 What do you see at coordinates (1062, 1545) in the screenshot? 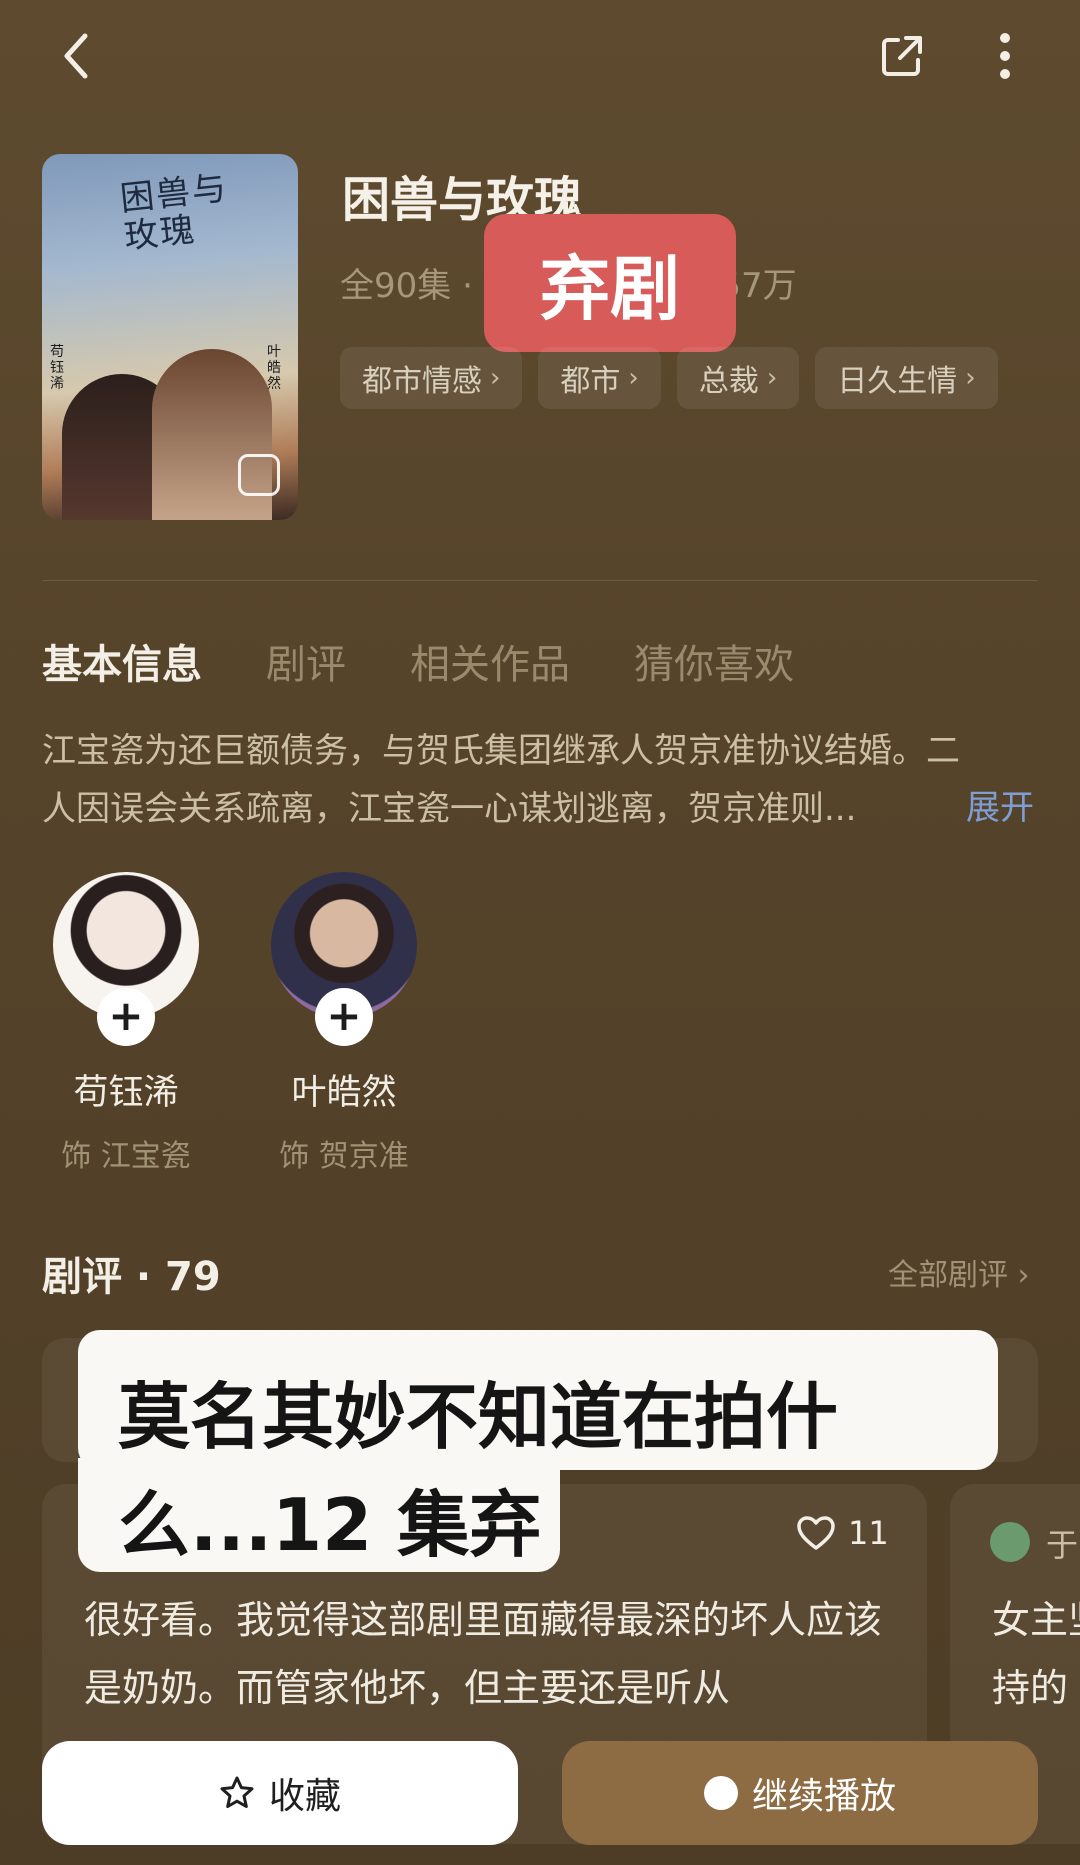
I see `review-username: 于` at bounding box center [1062, 1545].